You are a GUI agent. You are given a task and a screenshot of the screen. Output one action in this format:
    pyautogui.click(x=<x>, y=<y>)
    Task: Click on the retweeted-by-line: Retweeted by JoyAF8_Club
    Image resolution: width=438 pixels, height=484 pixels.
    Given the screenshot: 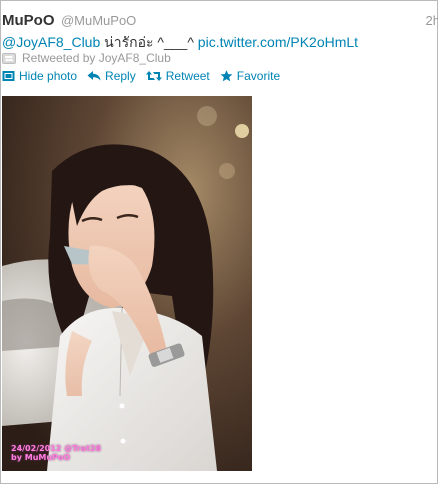 What is the action you would take?
    pyautogui.click(x=86, y=58)
    